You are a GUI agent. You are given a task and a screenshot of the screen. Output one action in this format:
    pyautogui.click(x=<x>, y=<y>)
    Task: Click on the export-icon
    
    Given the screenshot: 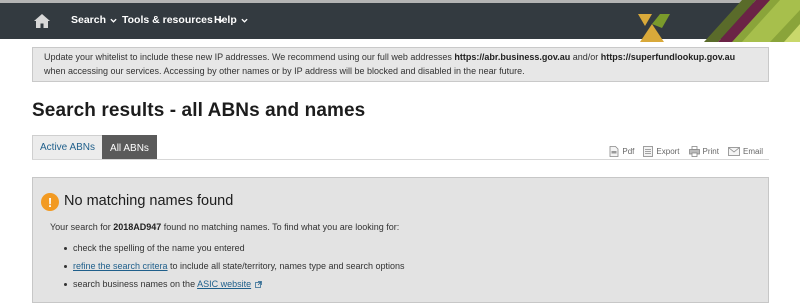 What is the action you would take?
    pyautogui.click(x=648, y=151)
    